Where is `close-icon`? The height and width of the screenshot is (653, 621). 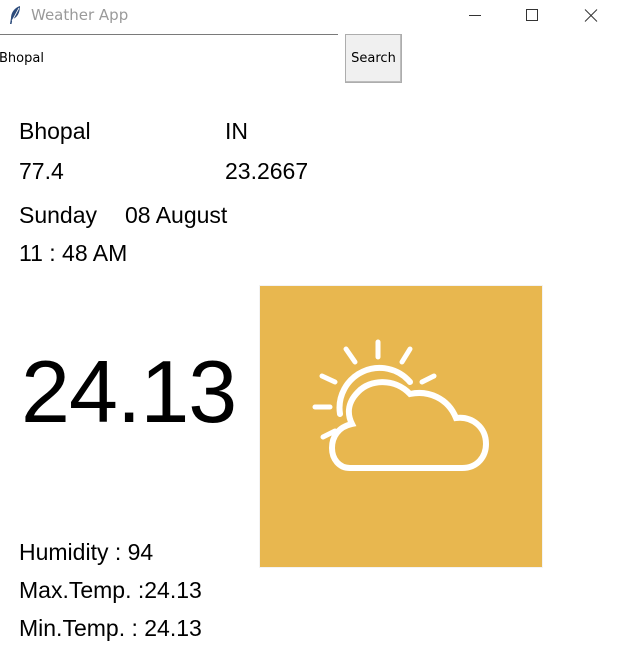 close-icon is located at coordinates (591, 15).